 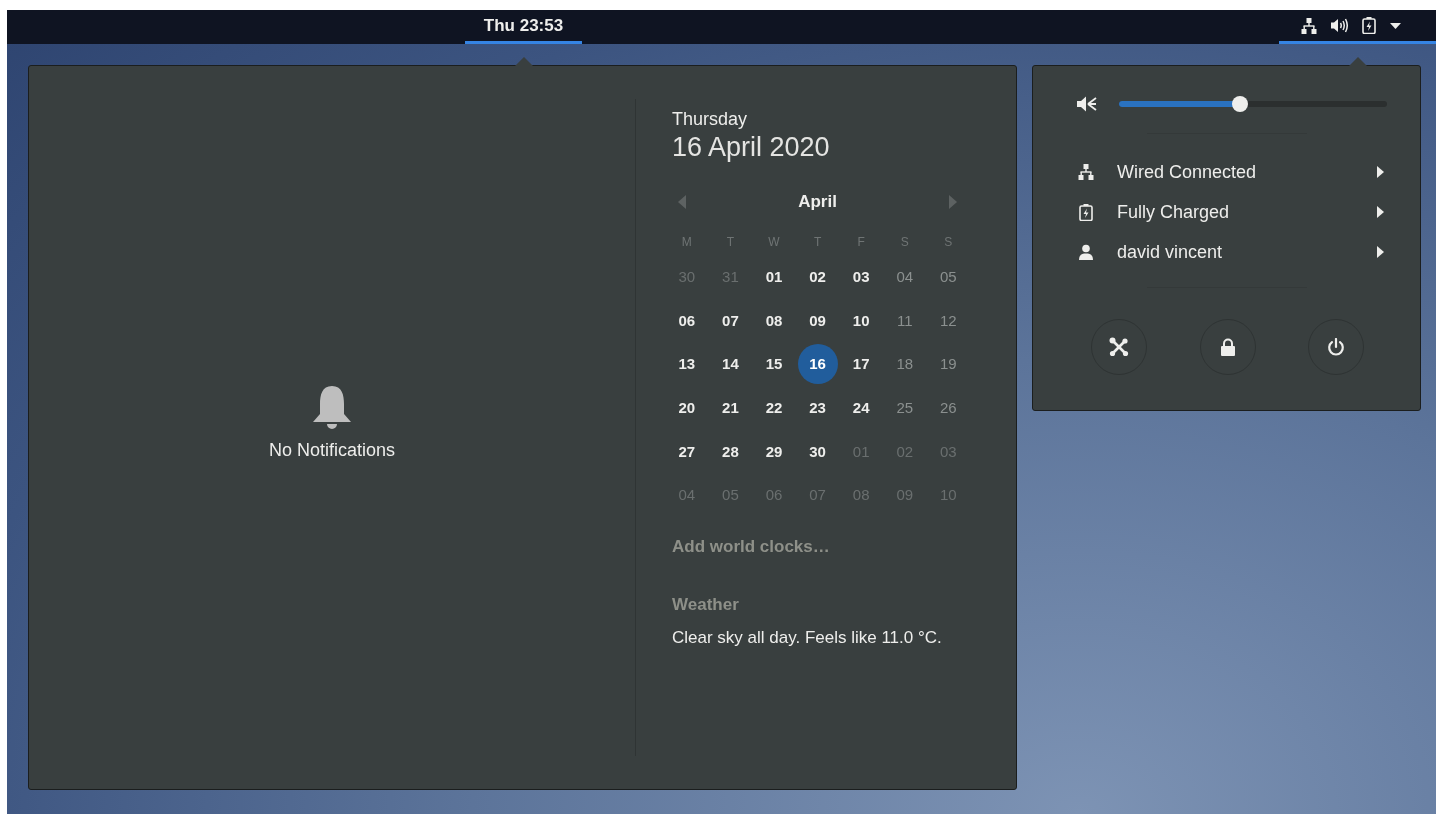 I want to click on weather-summary: Clear sky all day. Feels like 11.0 °C., so click(x=807, y=637).